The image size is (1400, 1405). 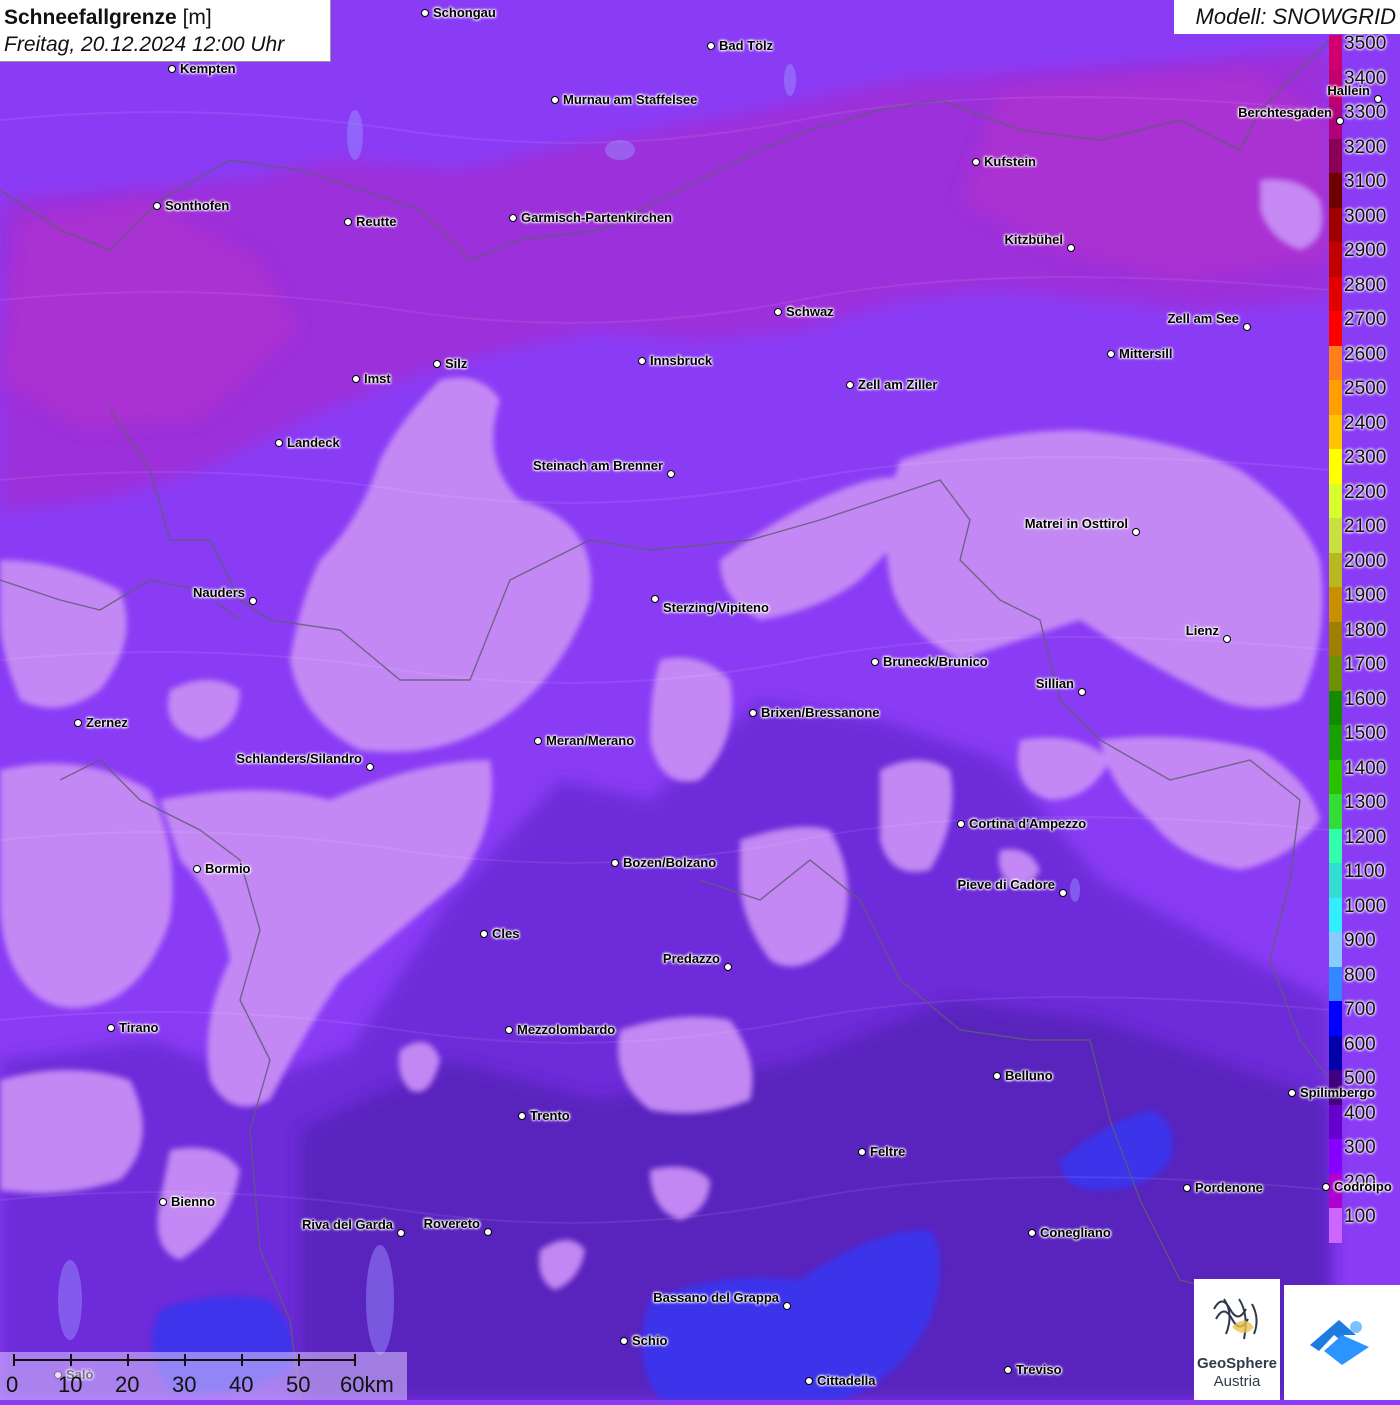 I want to click on app-logo-icon, so click(x=1339, y=1342).